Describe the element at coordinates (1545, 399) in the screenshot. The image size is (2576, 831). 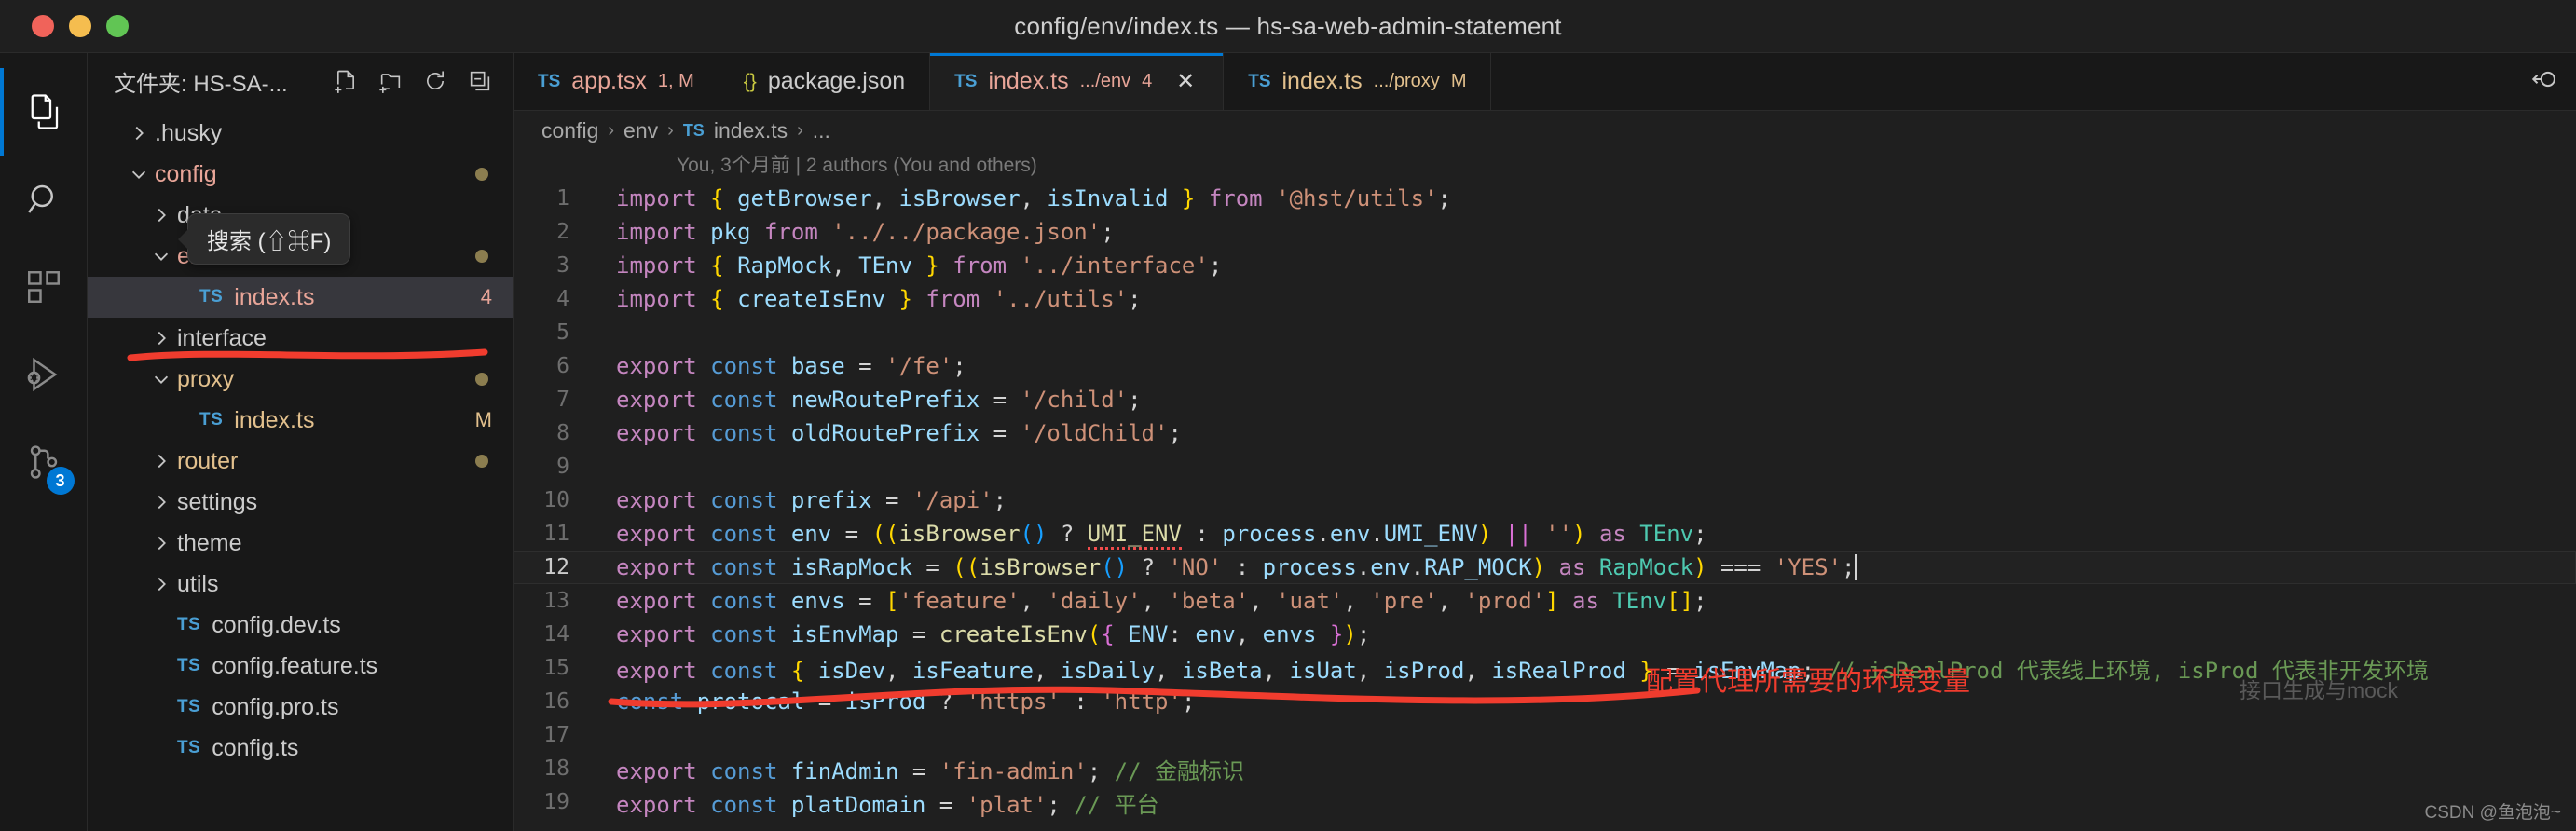
I see `code-line-7: 7 export const newRoutePrefix = '/child';` at that location.